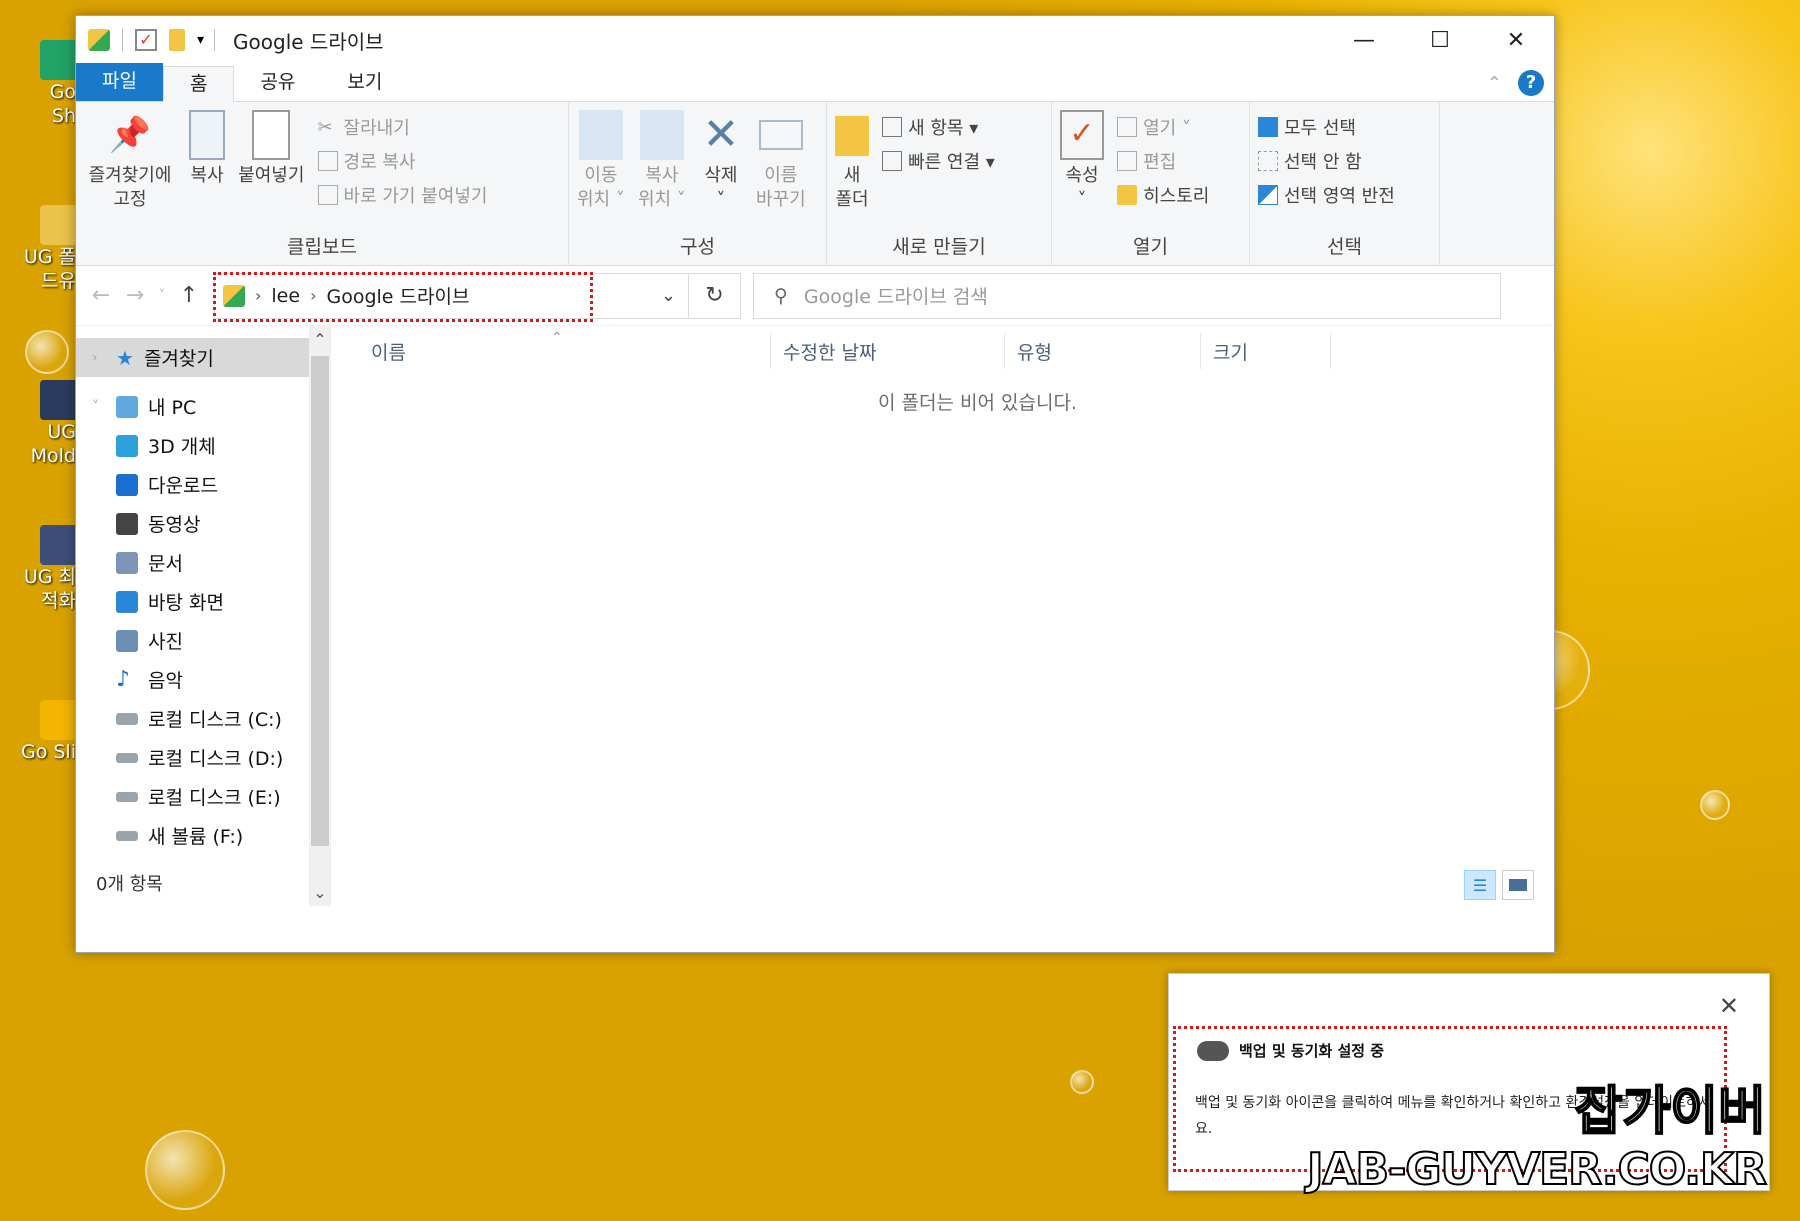  Describe the element at coordinates (1127, 195) in the screenshot. I see `history-icon` at that location.